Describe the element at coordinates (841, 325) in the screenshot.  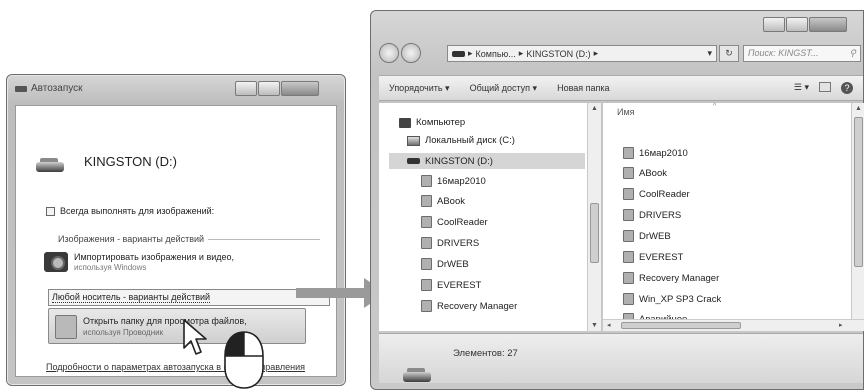
I see `scroll-right-icon: ▸` at that location.